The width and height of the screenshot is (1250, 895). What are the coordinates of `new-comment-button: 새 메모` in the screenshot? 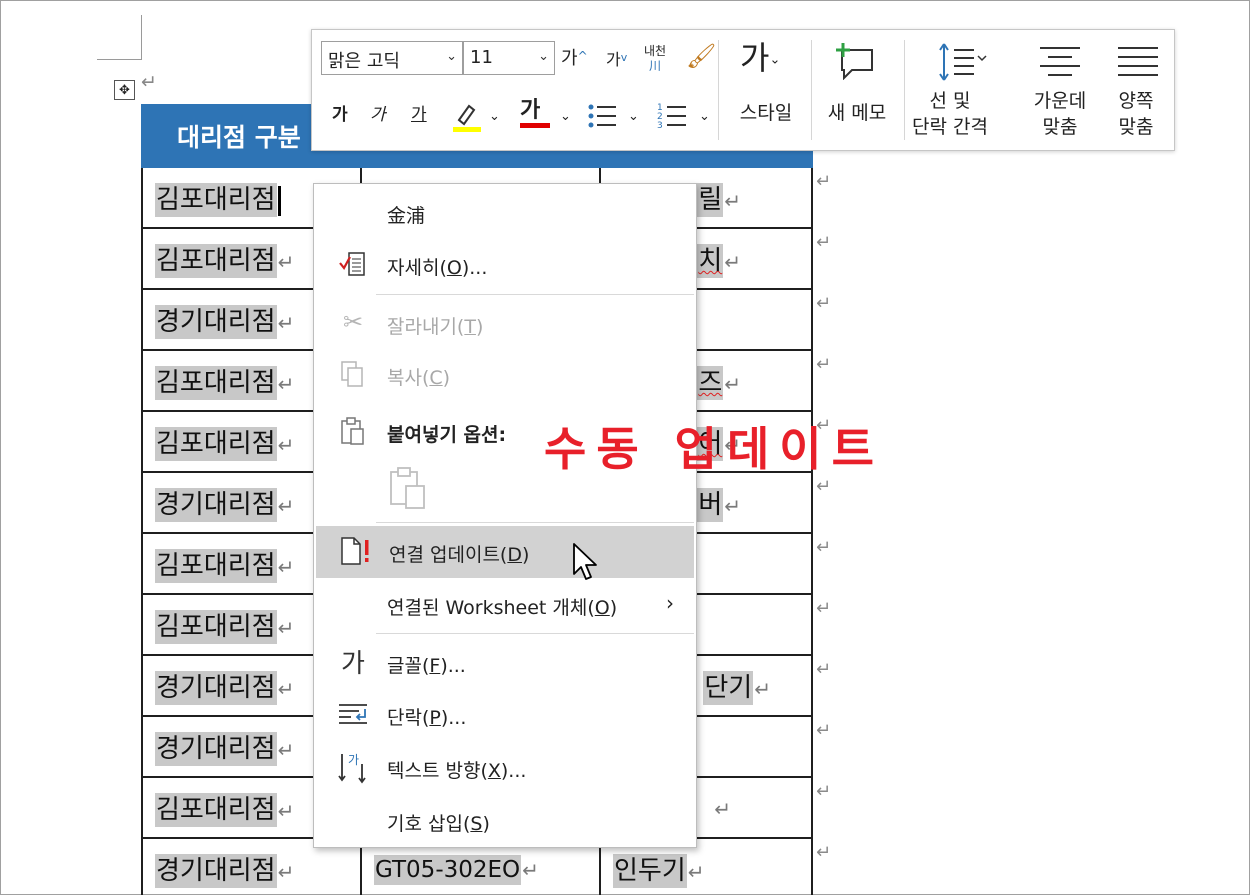 It's located at (857, 113).